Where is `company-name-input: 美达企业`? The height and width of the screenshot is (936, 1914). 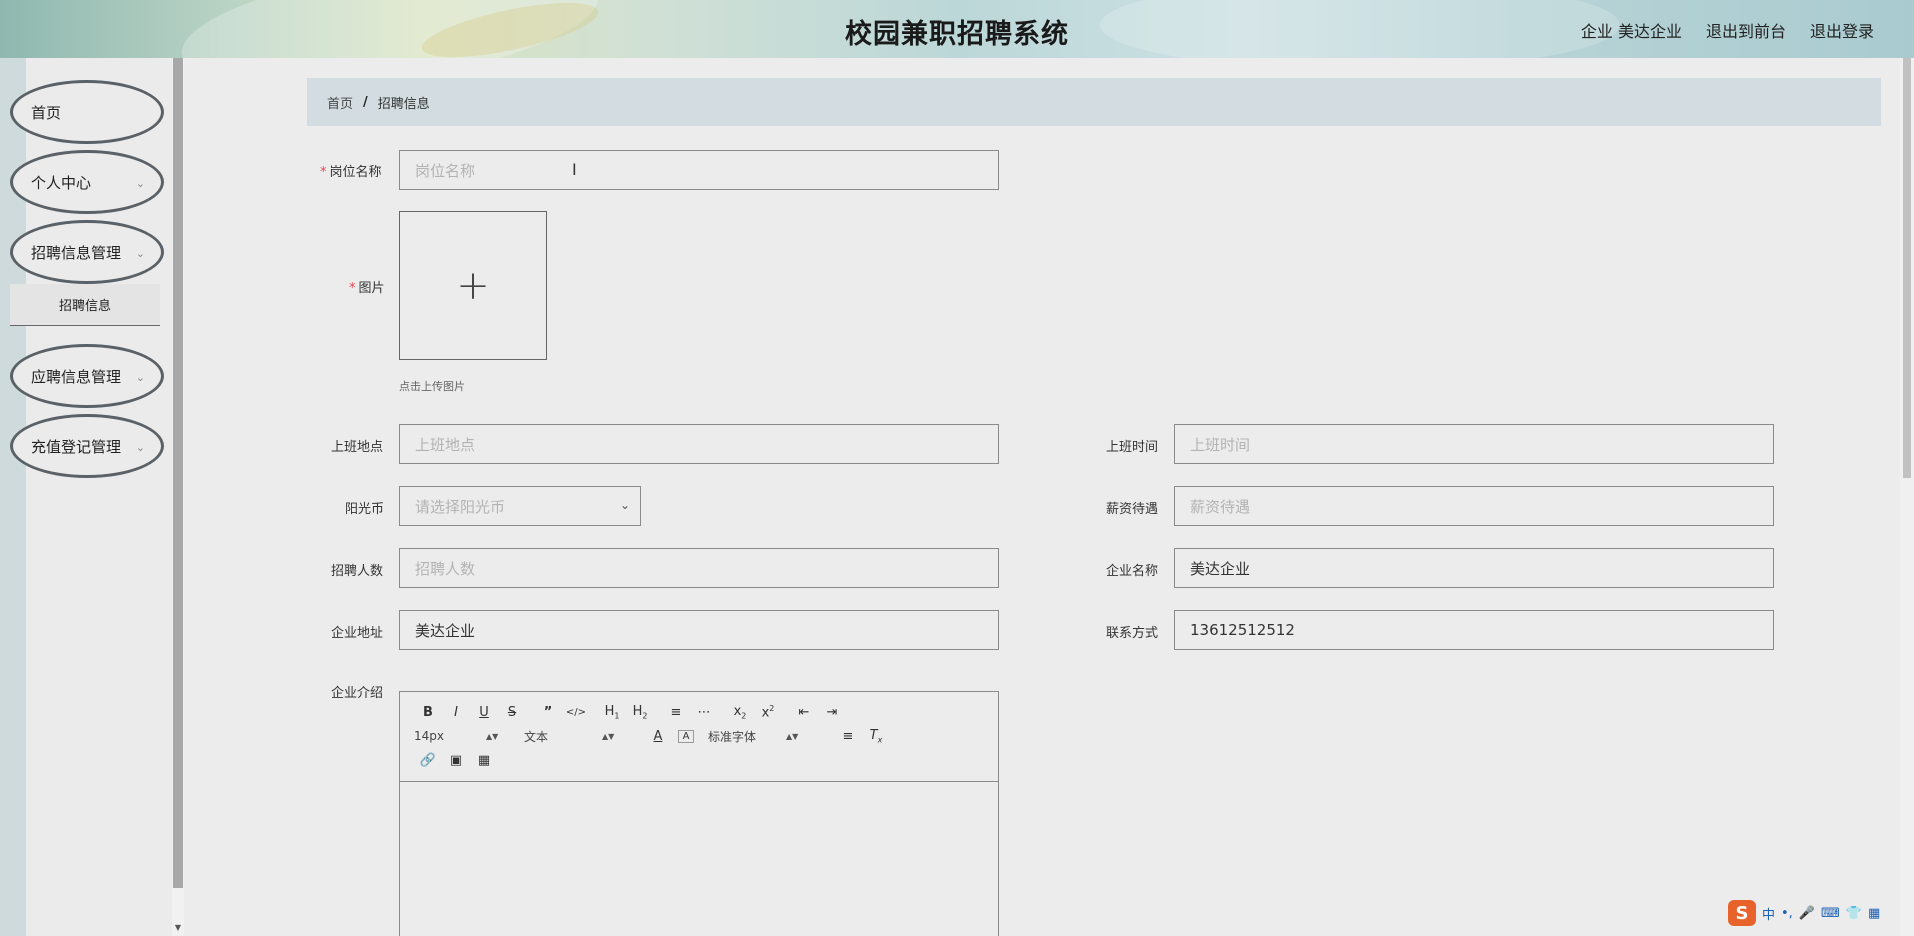 company-name-input: 美达企业 is located at coordinates (1474, 568).